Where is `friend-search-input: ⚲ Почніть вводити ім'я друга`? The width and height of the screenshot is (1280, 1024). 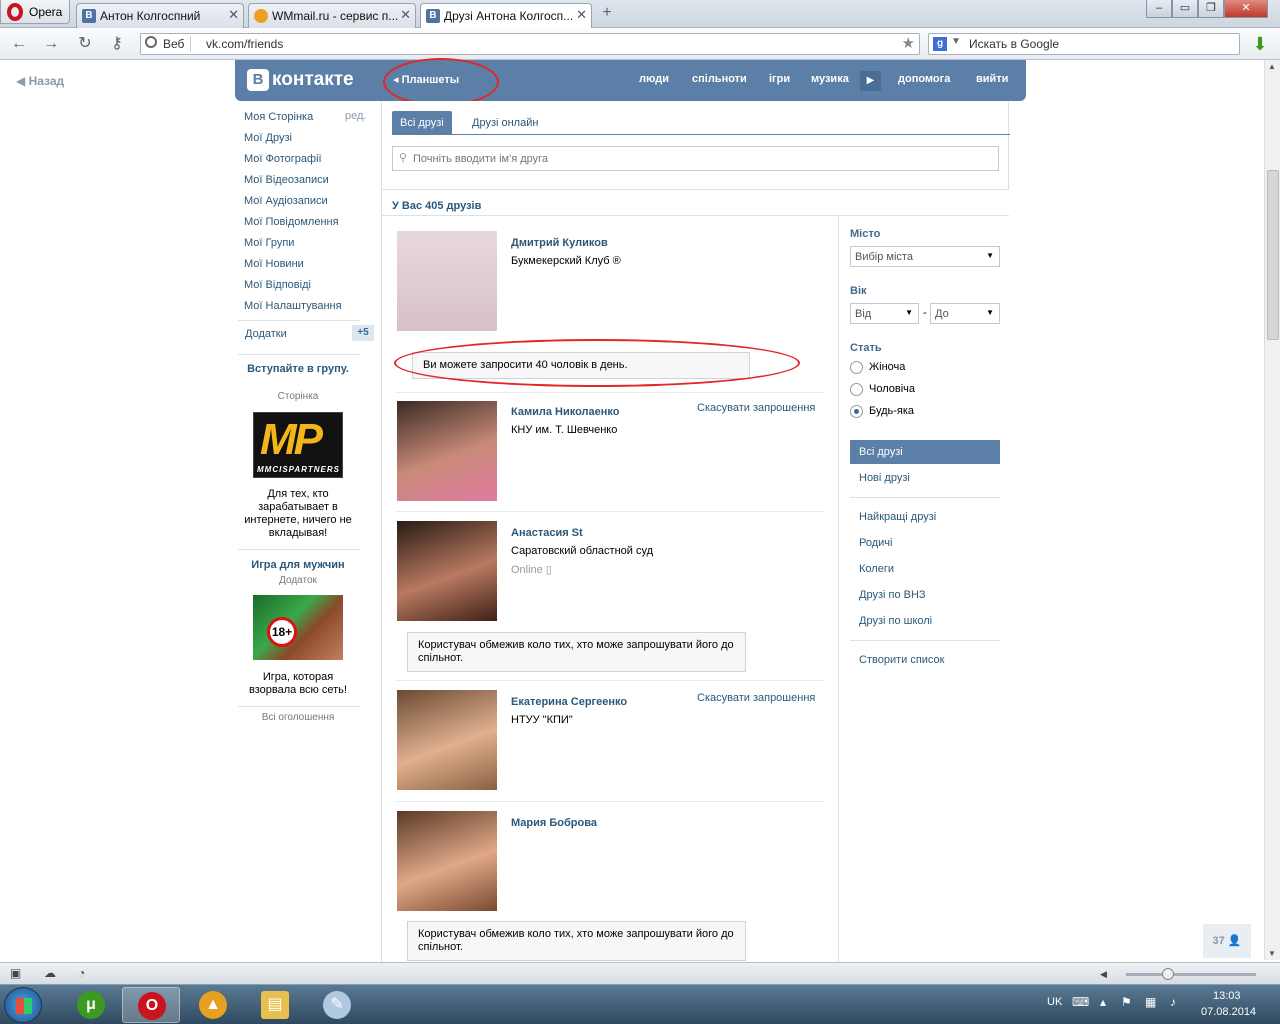
friend-search-input: ⚲ Почніть вводити ім'я друга is located at coordinates (695, 158).